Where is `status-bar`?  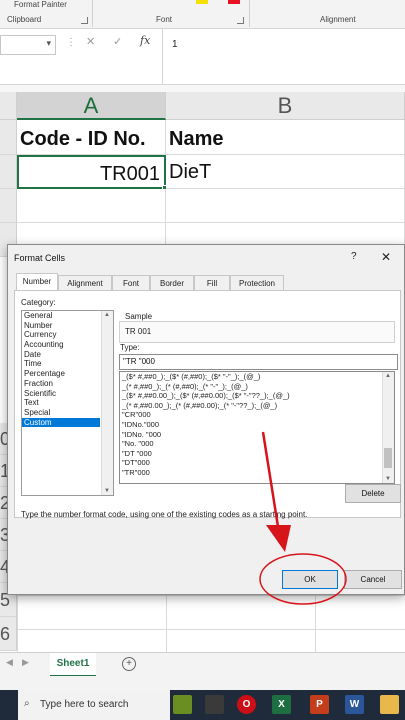 status-bar is located at coordinates (202, 683).